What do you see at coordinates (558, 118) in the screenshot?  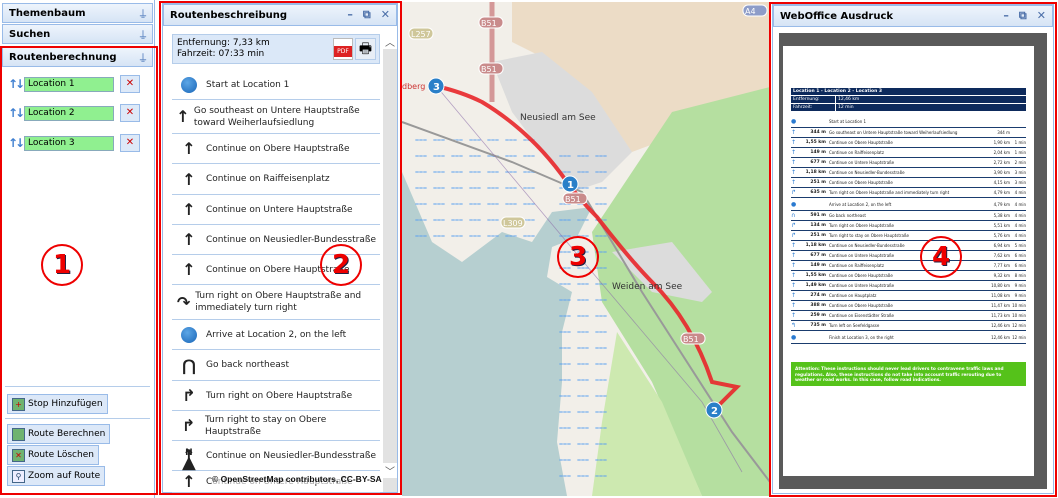 I see `map-label: Neusiedl am See` at bounding box center [558, 118].